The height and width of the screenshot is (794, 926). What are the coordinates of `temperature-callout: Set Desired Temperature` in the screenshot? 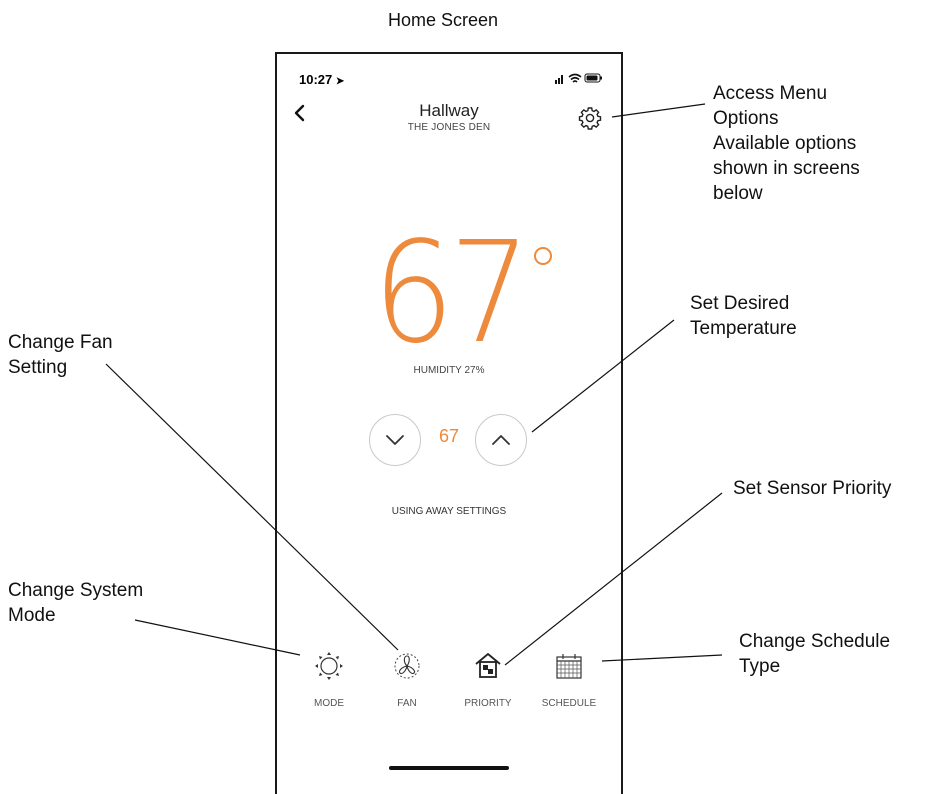 It's located at (743, 316).